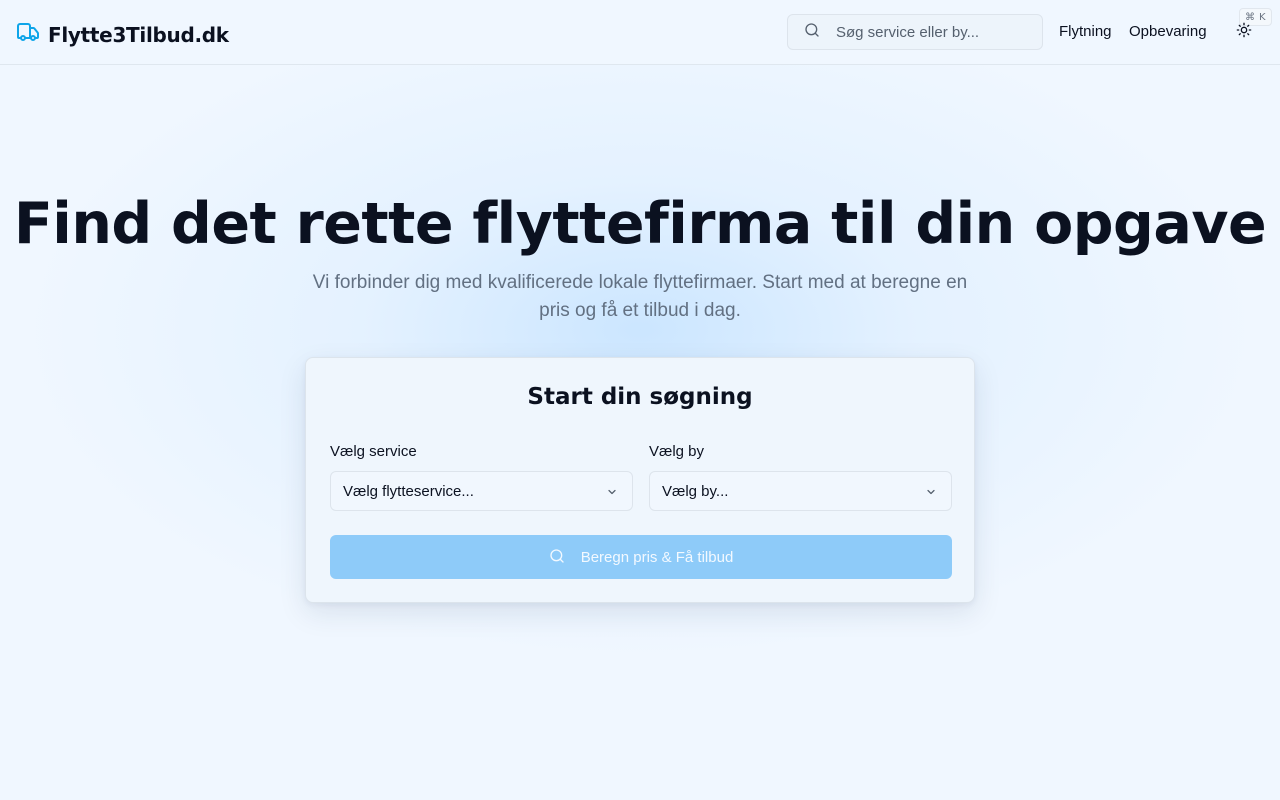  Describe the element at coordinates (931, 32) in the screenshot. I see `search-input` at that location.